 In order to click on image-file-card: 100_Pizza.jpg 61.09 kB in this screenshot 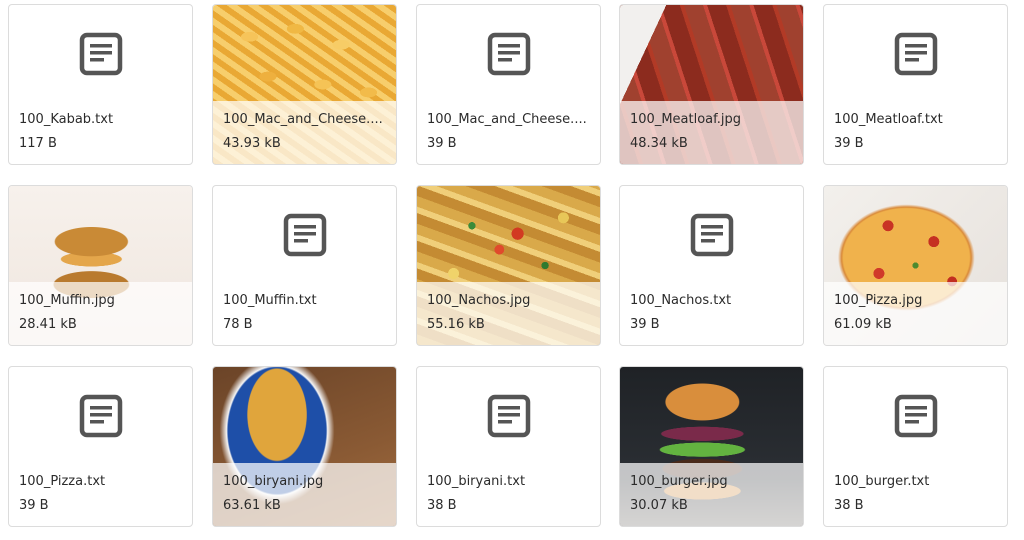, I will do `click(915, 265)`.